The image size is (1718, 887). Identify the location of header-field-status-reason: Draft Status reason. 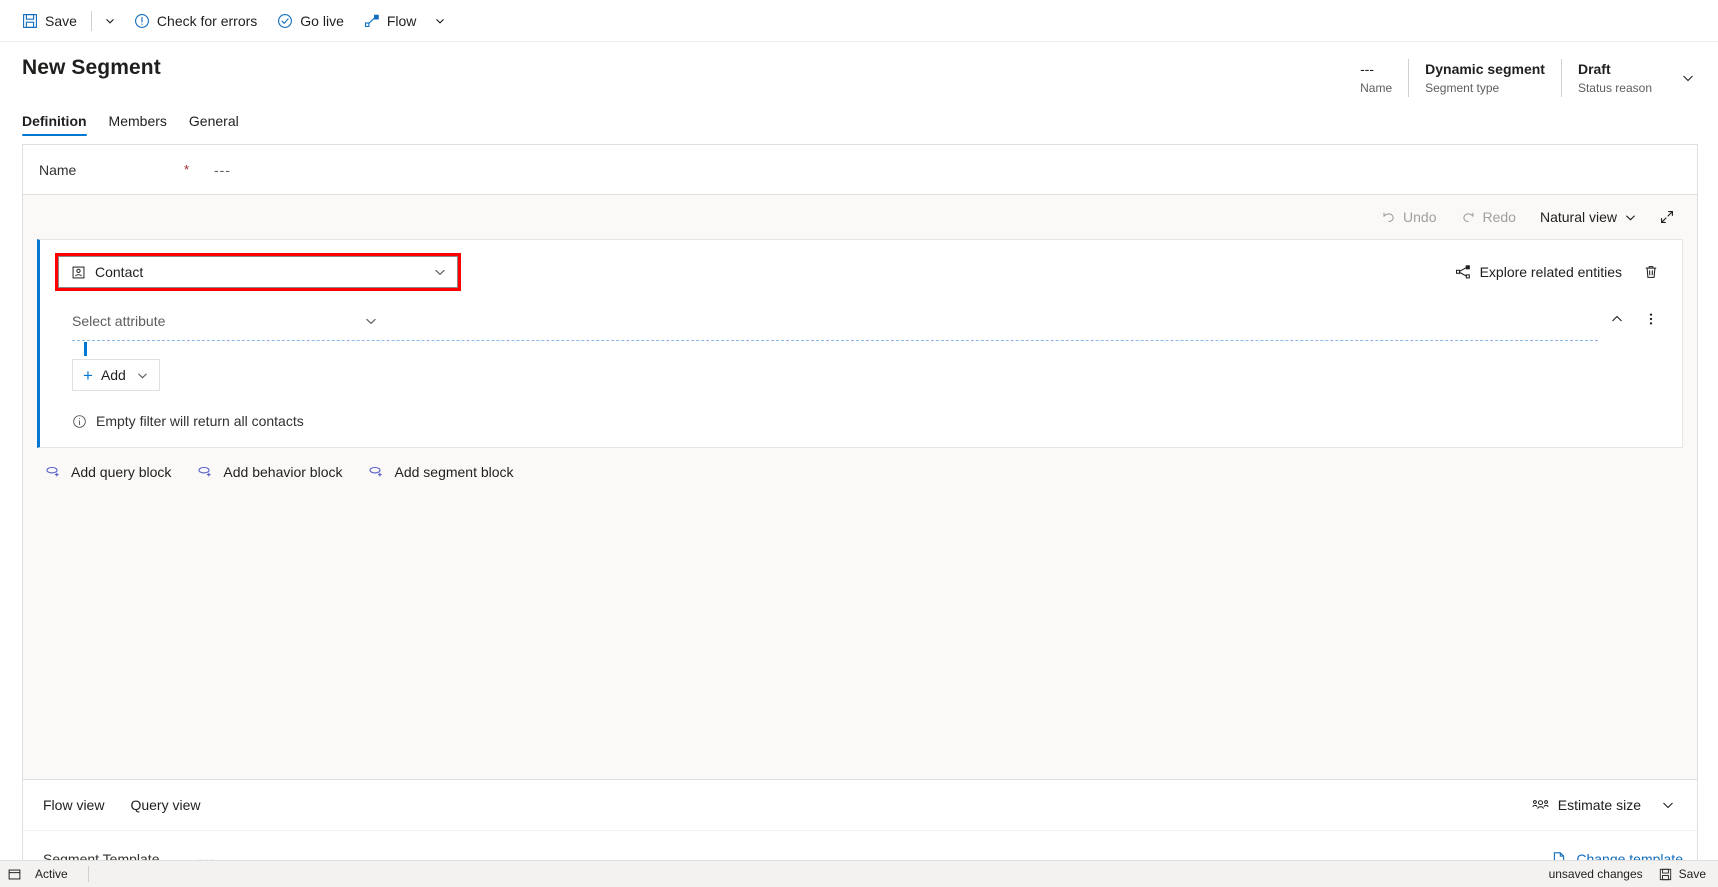
(1614, 78).